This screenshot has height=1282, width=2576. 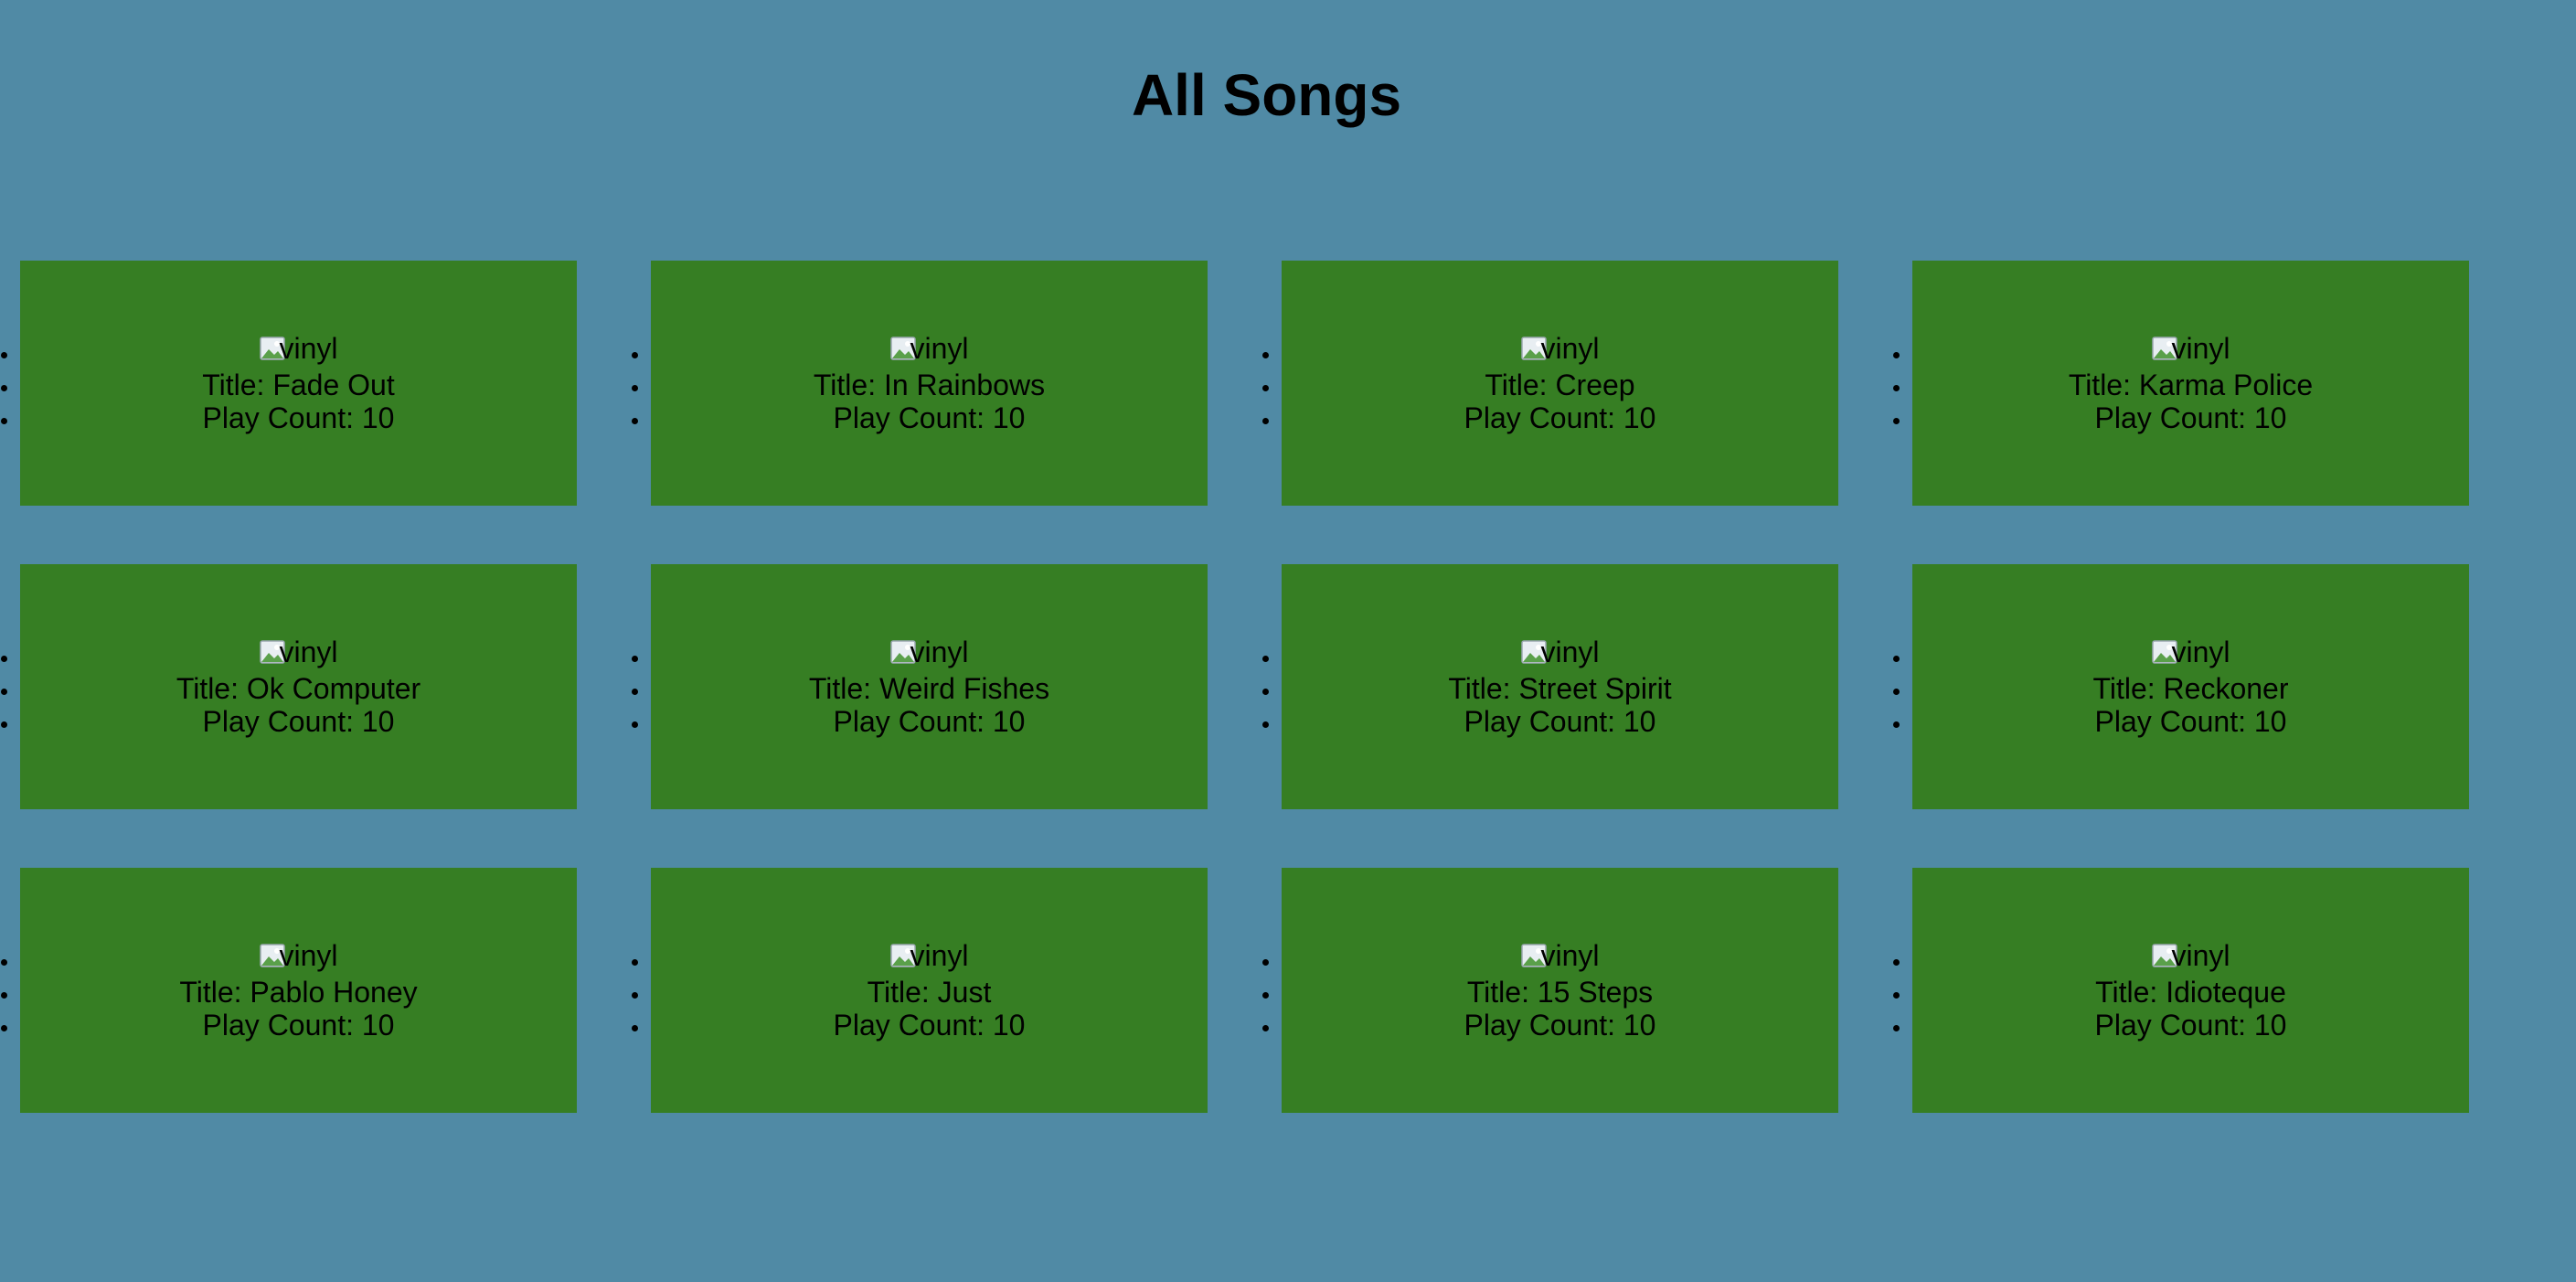 I want to click on song-title: Title: Fade Out, so click(x=298, y=385).